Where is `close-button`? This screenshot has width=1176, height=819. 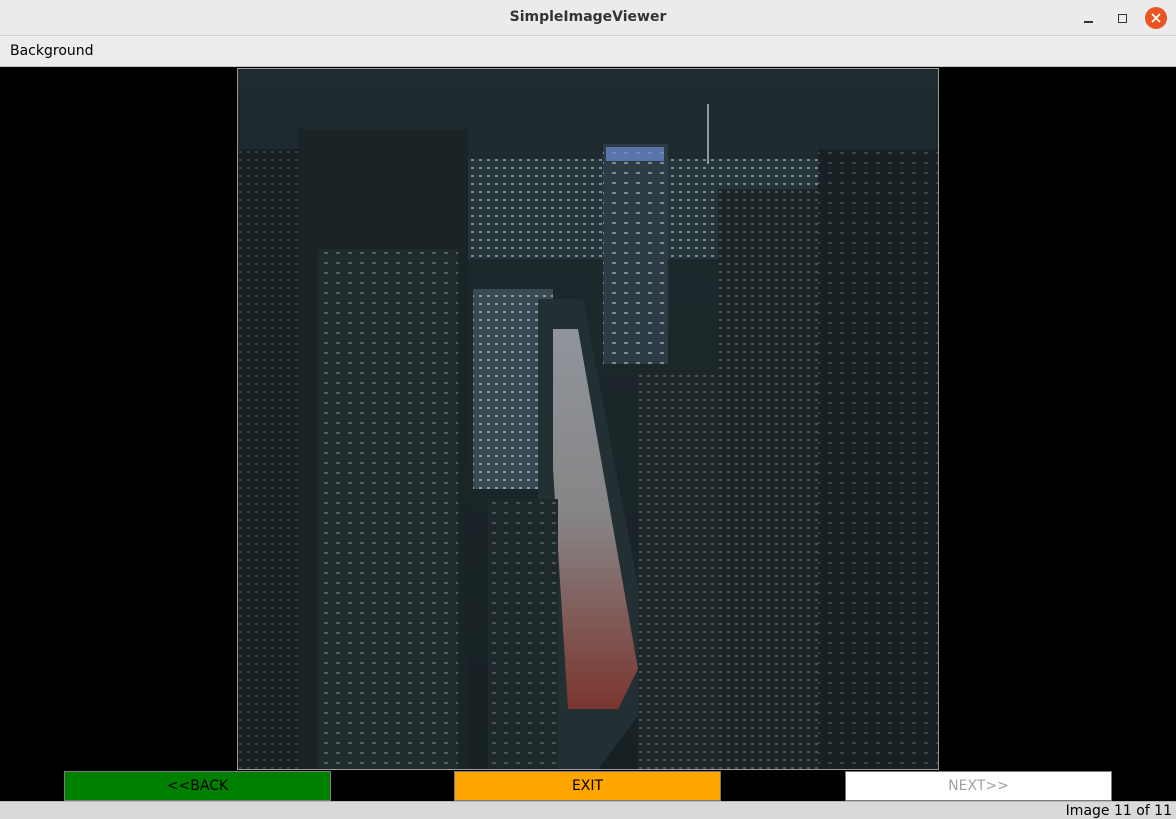
close-button is located at coordinates (1156, 18).